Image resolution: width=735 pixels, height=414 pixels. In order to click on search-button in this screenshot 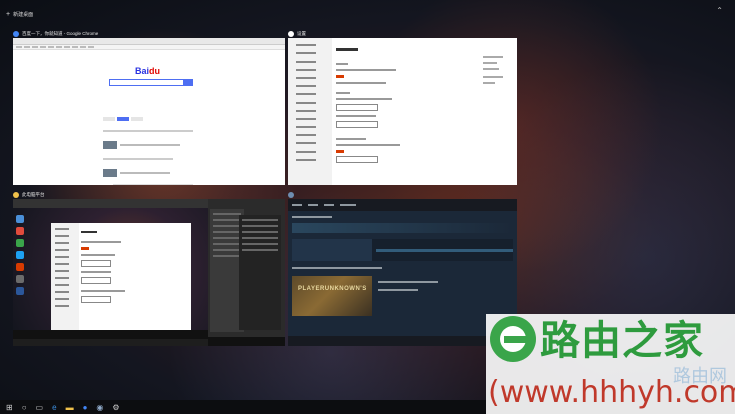, I will do `click(188, 82)`.